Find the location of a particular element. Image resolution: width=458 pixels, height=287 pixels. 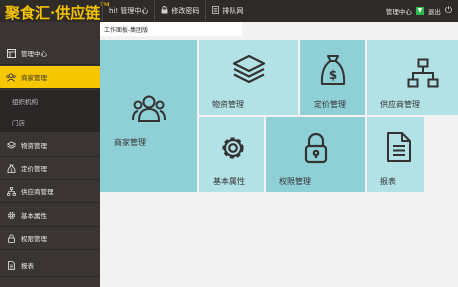

tile-supplier: 供应商管理 is located at coordinates (412, 77).